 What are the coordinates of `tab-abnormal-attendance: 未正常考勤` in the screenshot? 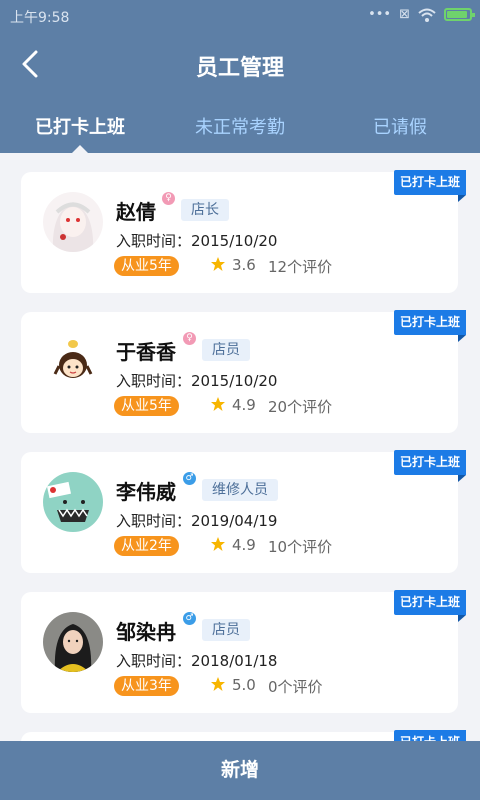 It's located at (240, 130).